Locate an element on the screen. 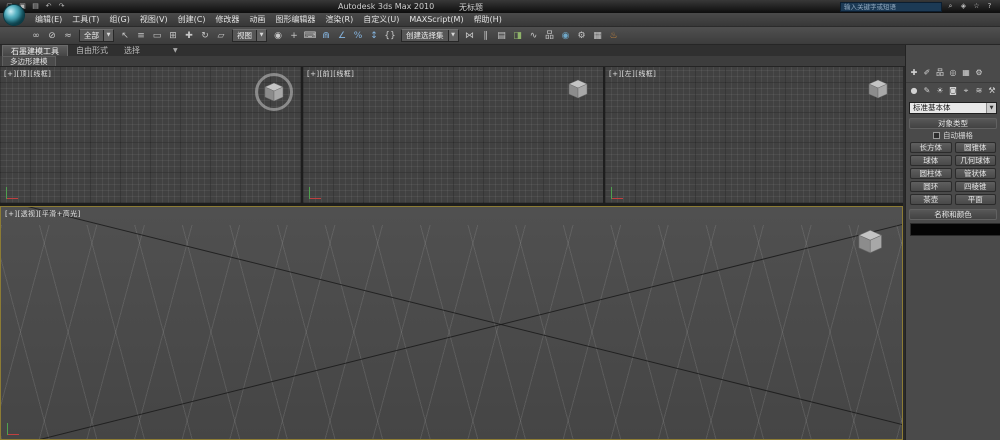 Image resolution: width=1000 pixels, height=440 pixels. tab-graphite-modeling-tools: 石墨建模工具 is located at coordinates (35, 50).